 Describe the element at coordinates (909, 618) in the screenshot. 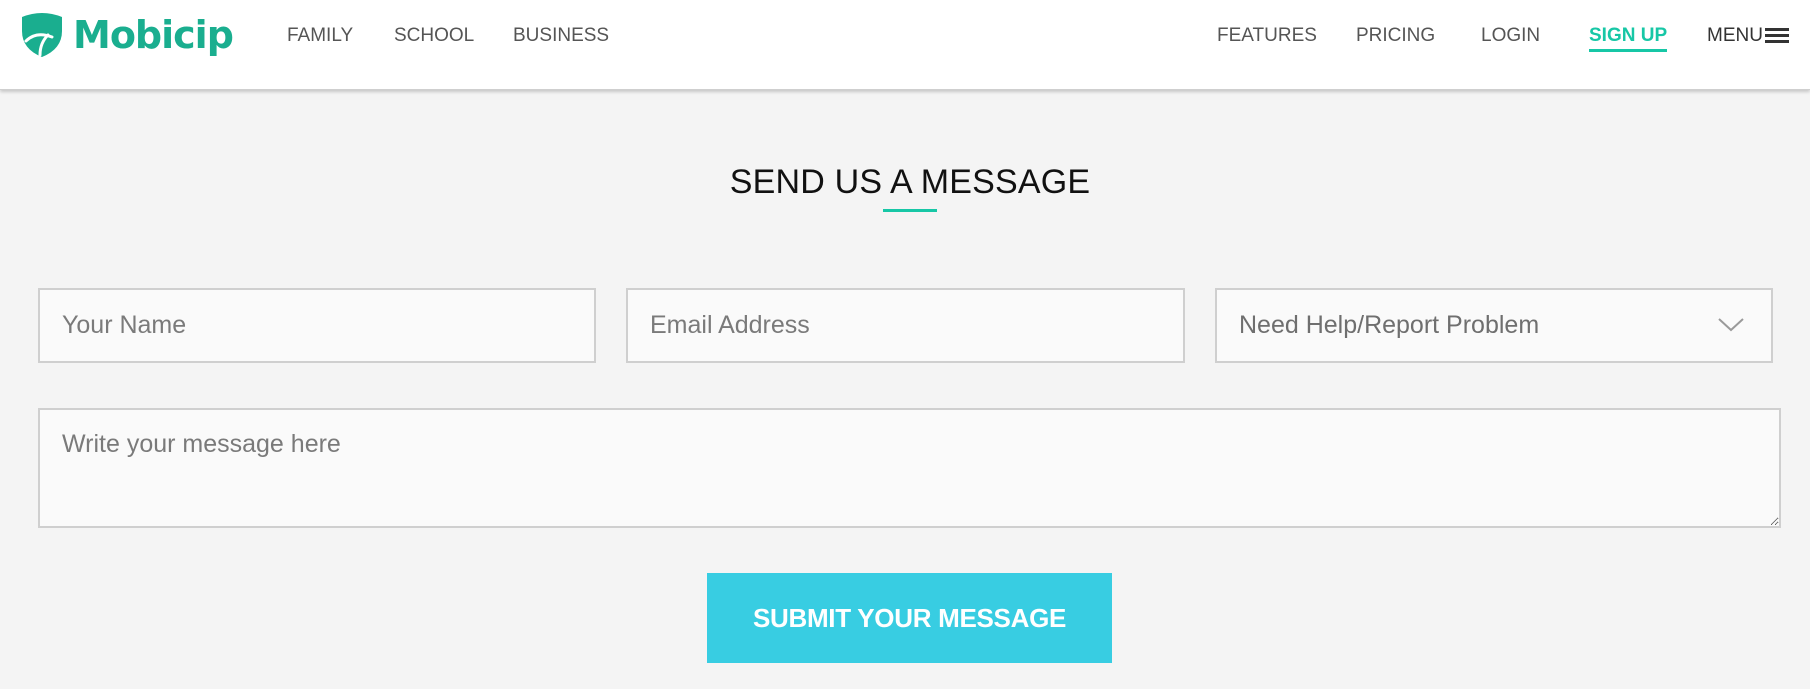

I see `submit-button: SUBMIT YOUR MESSAGE` at that location.